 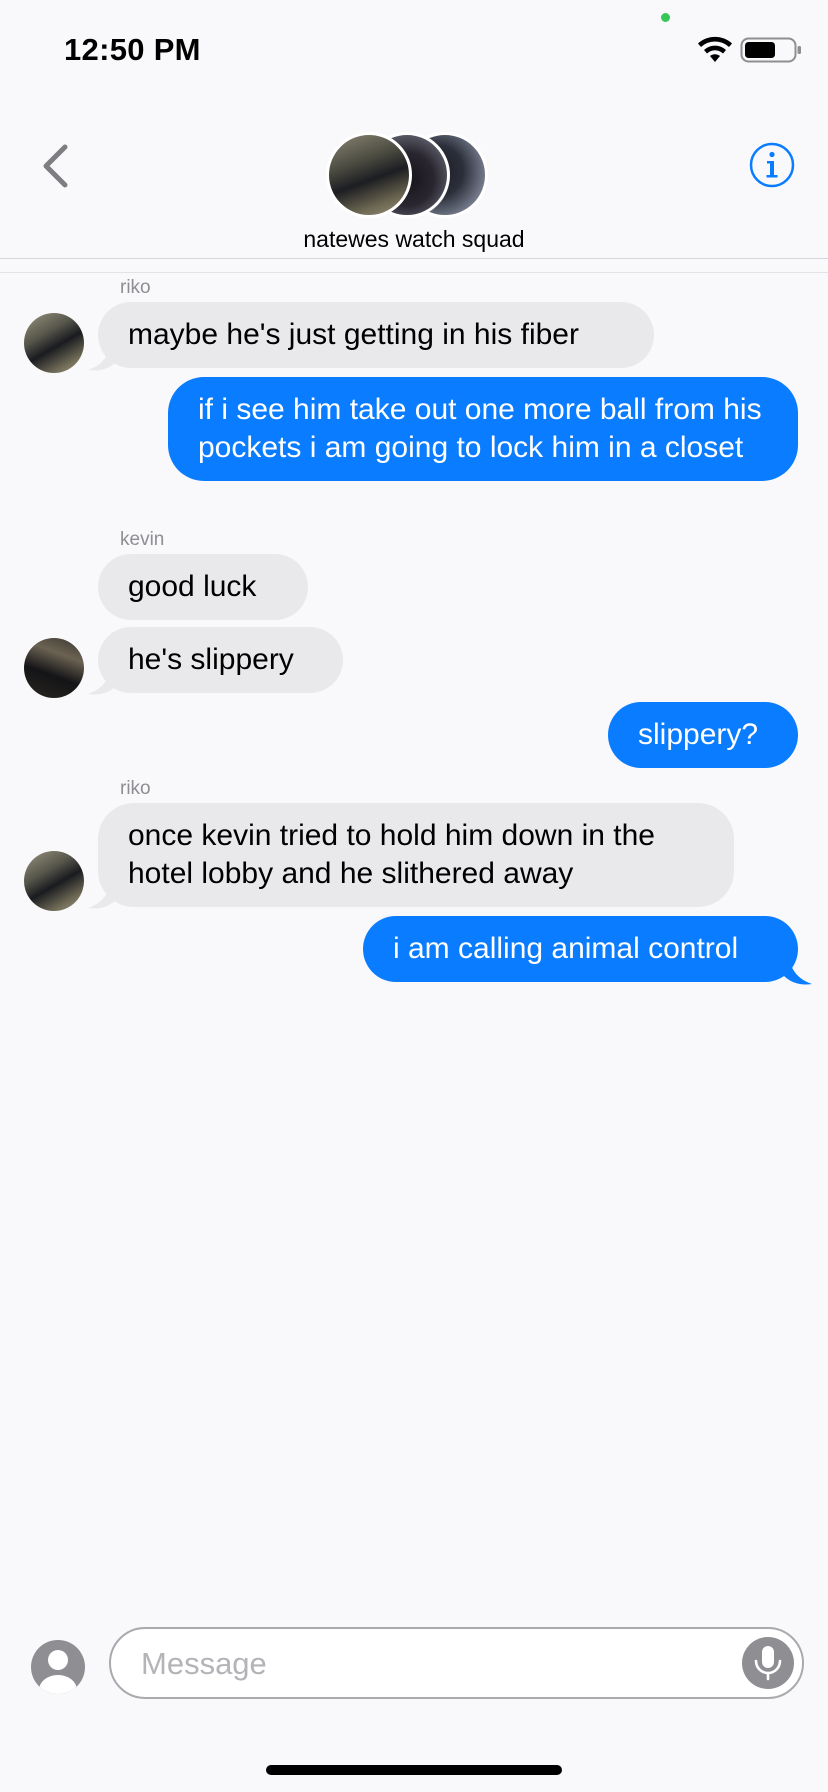 What do you see at coordinates (770, 50) in the screenshot?
I see `battery-icon` at bounding box center [770, 50].